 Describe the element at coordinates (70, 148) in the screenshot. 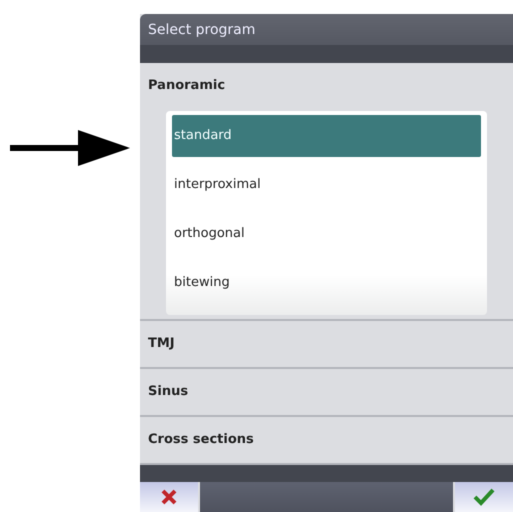

I see `arrow-icon` at that location.